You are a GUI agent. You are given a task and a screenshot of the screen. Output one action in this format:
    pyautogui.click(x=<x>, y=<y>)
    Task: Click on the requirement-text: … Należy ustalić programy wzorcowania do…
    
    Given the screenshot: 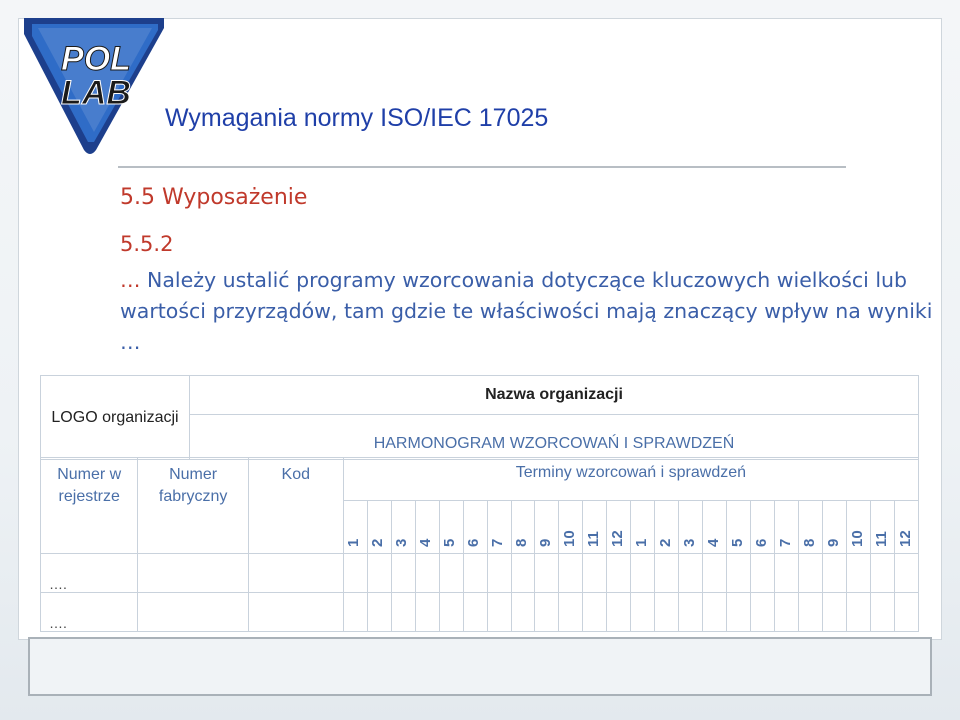 What is the action you would take?
    pyautogui.click(x=530, y=311)
    